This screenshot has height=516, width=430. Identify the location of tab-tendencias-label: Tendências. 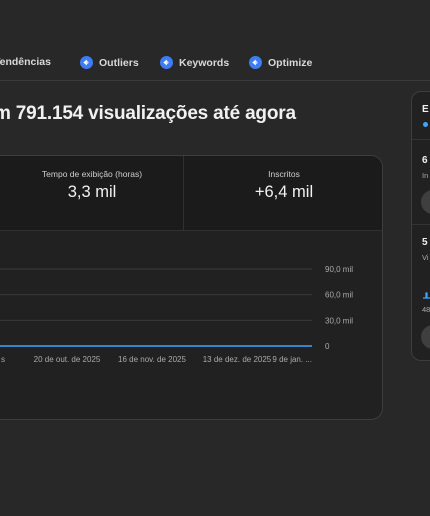
(25, 62).